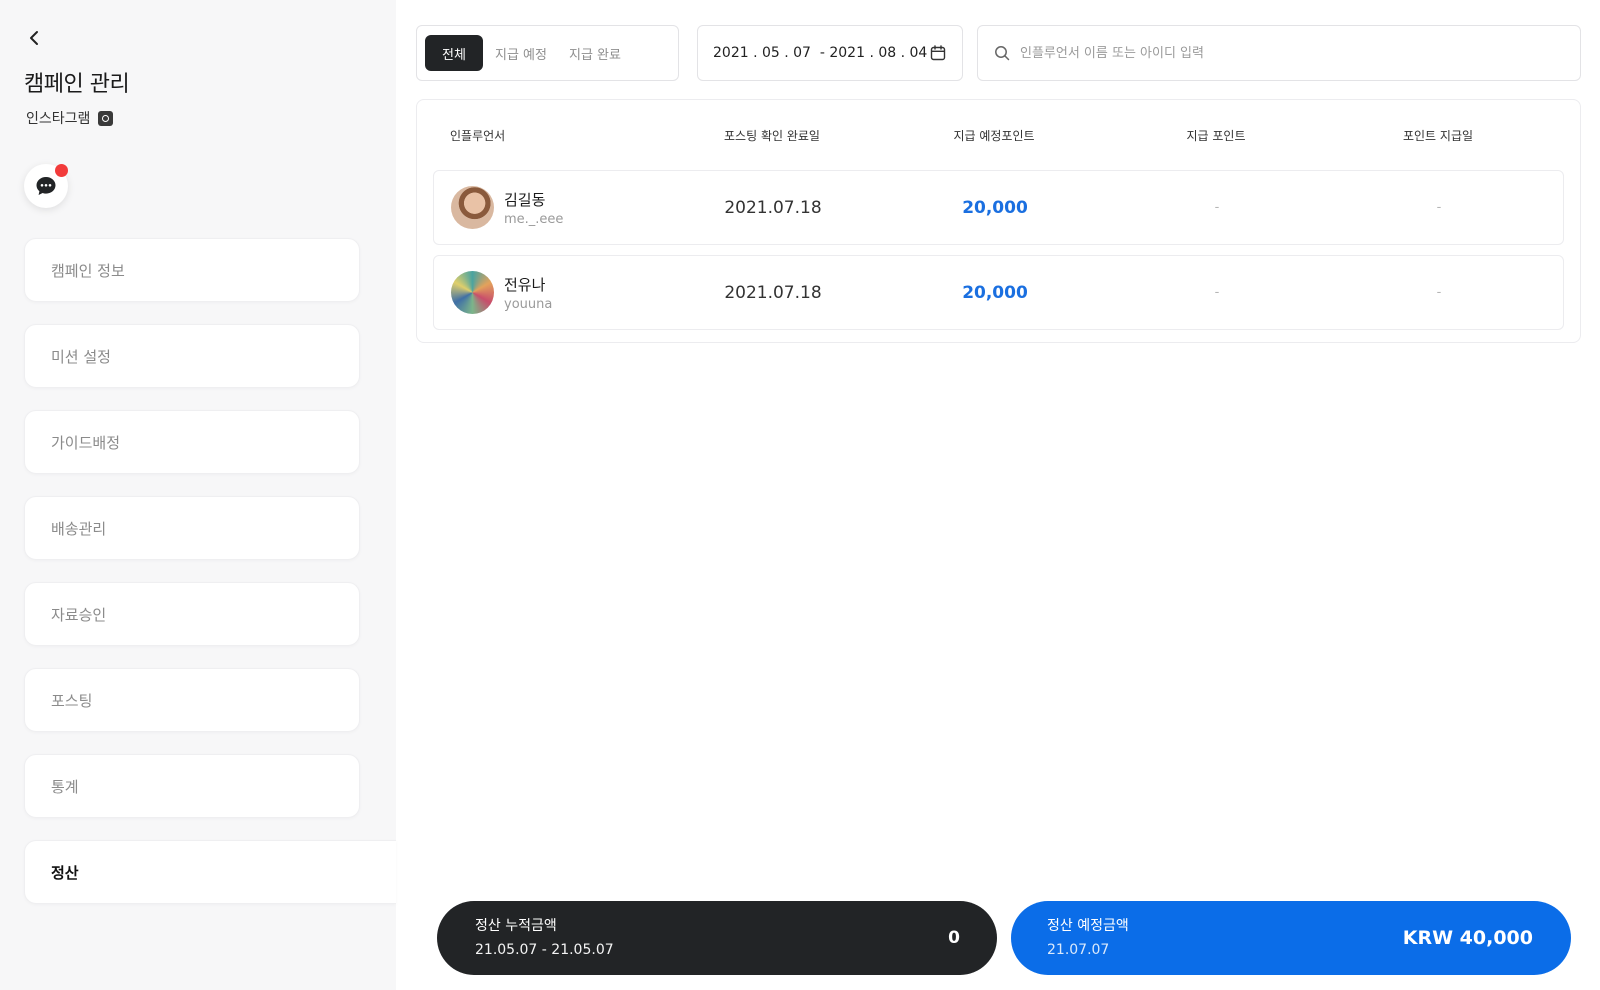  Describe the element at coordinates (548, 207) in the screenshot. I see `influencer-cell: 김길동 me._.eee` at that location.